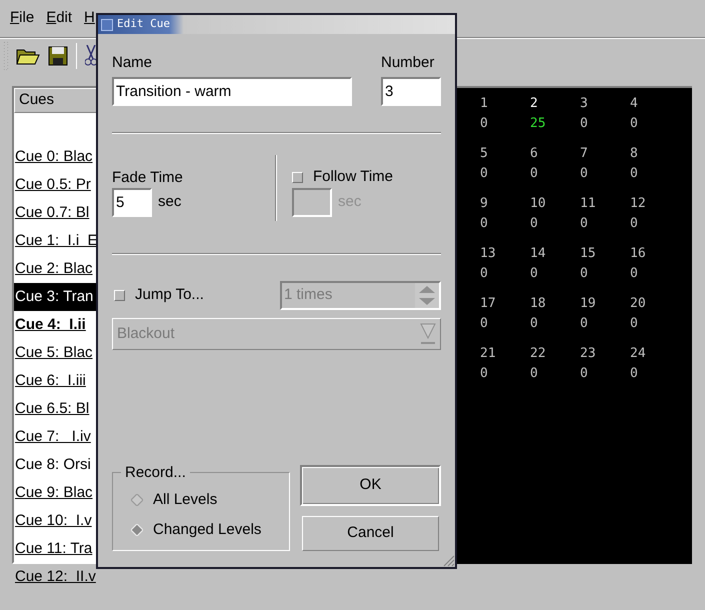 The width and height of the screenshot is (705, 610). Describe the element at coordinates (232, 91) in the screenshot. I see `name-field: Transition - warm` at that location.